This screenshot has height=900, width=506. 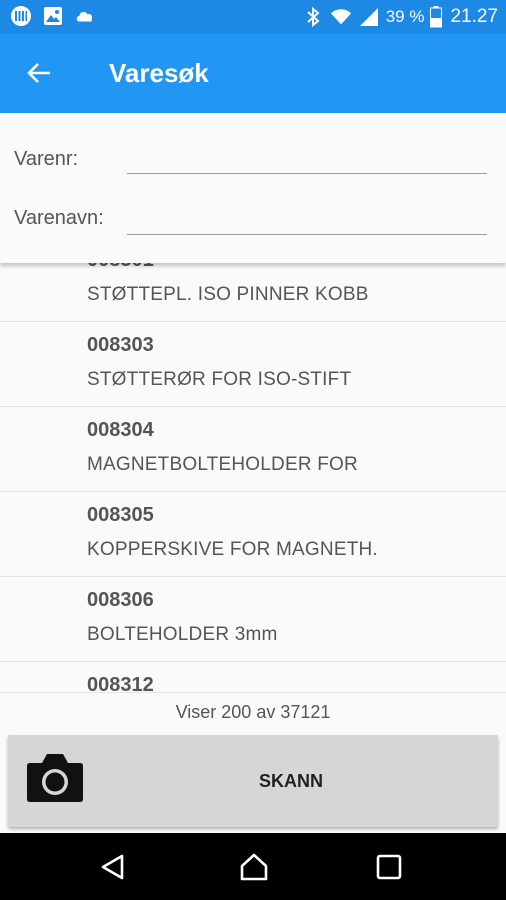 What do you see at coordinates (253, 711) in the screenshot?
I see `result-count: Viser 200 av 37121` at bounding box center [253, 711].